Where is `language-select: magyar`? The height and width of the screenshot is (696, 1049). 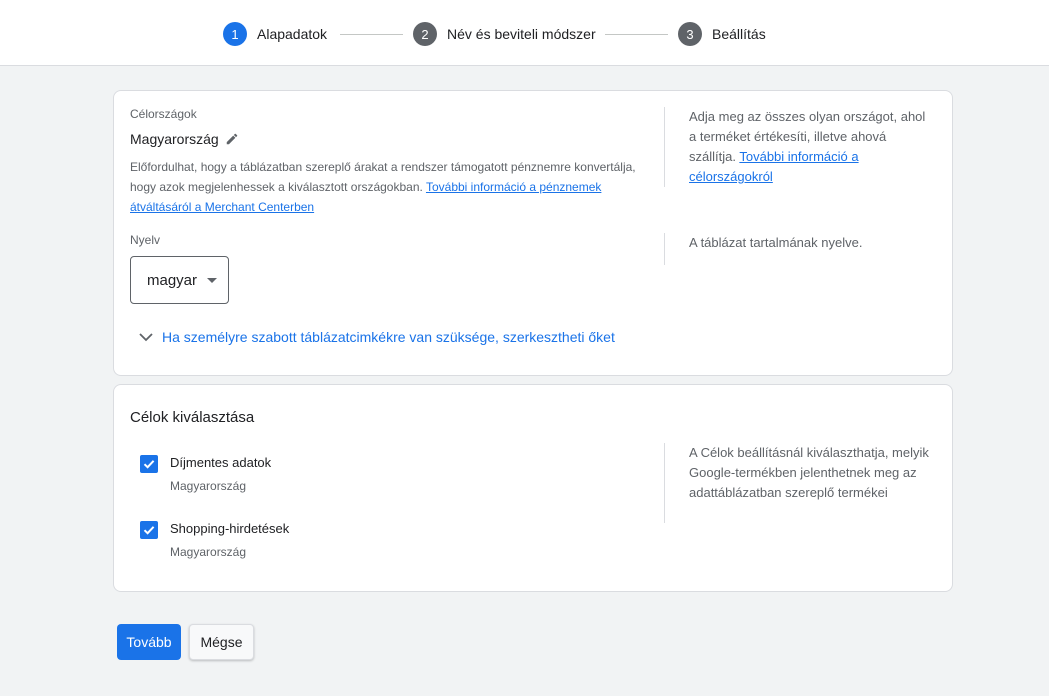
language-select: magyar is located at coordinates (179, 280).